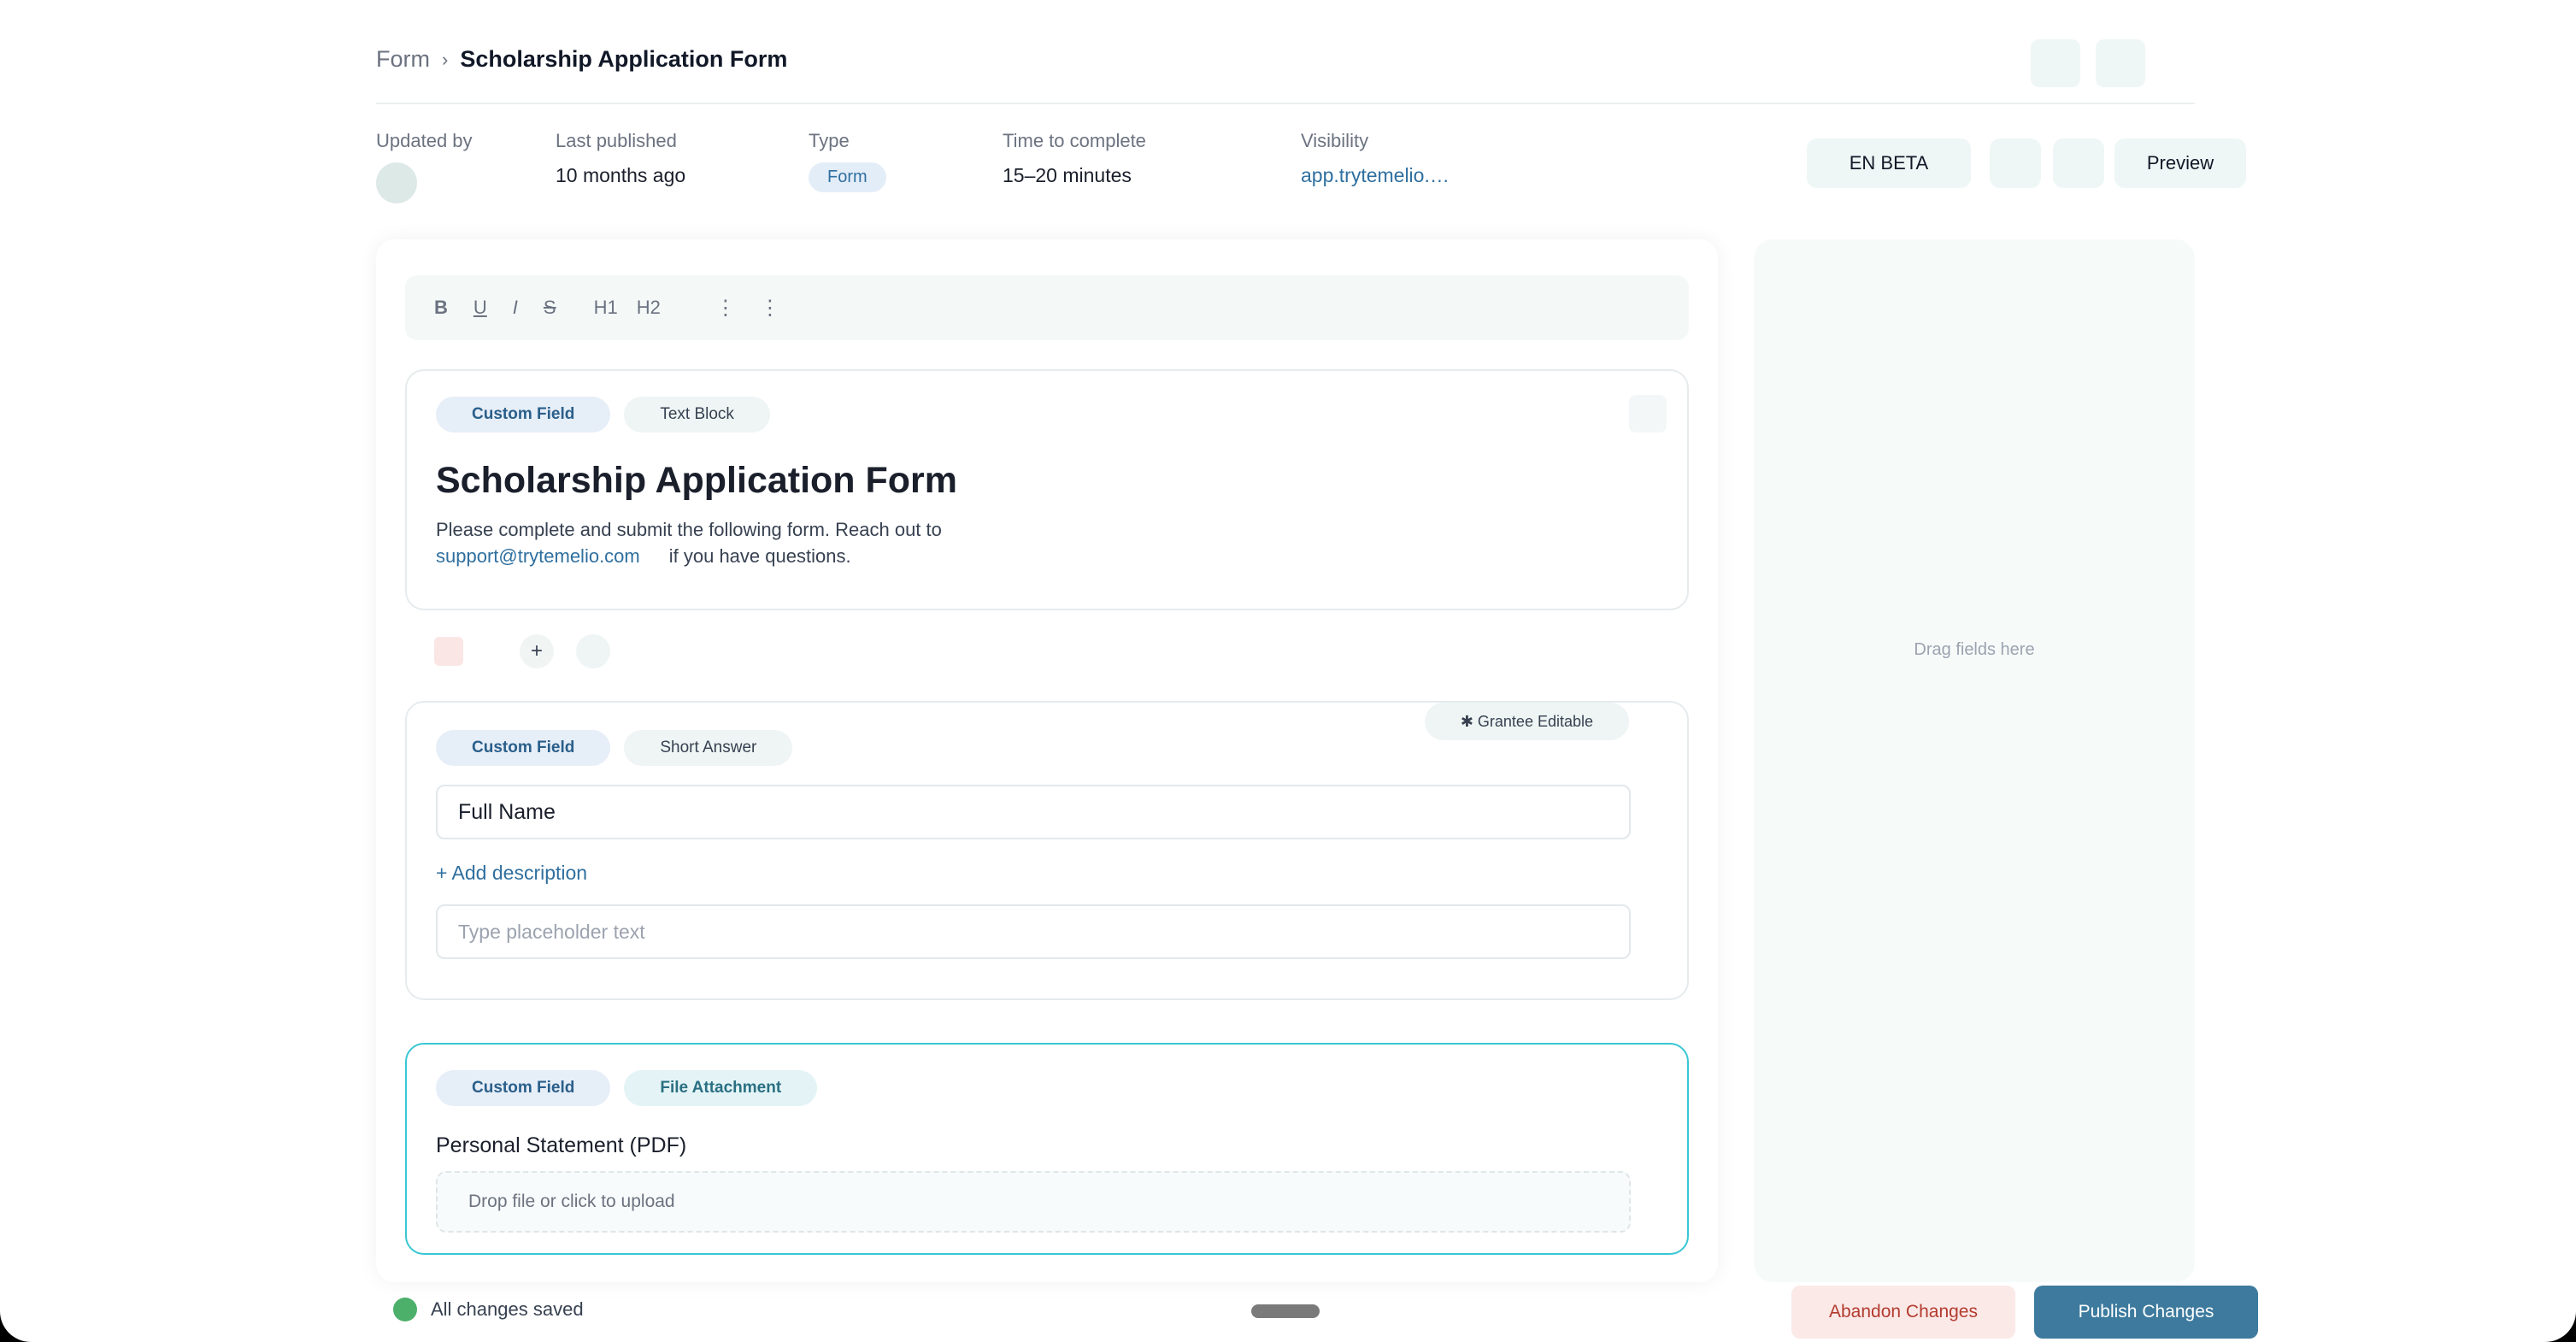 The image size is (2576, 1342). I want to click on description-text: if you have questions., so click(759, 556).